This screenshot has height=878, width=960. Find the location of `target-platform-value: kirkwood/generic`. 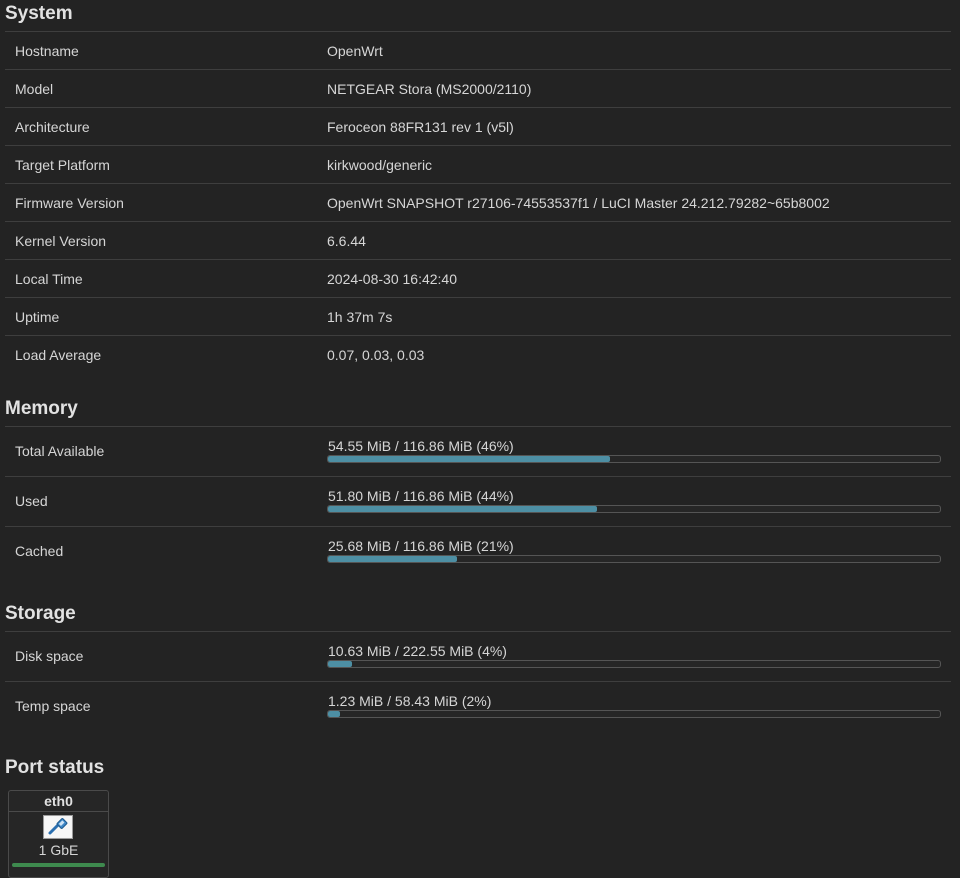

target-platform-value: kirkwood/generic is located at coordinates (380, 164).